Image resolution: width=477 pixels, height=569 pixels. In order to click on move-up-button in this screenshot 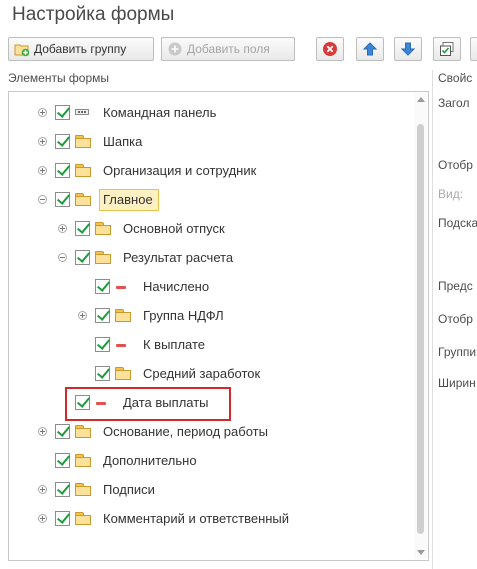, I will do `click(370, 49)`.